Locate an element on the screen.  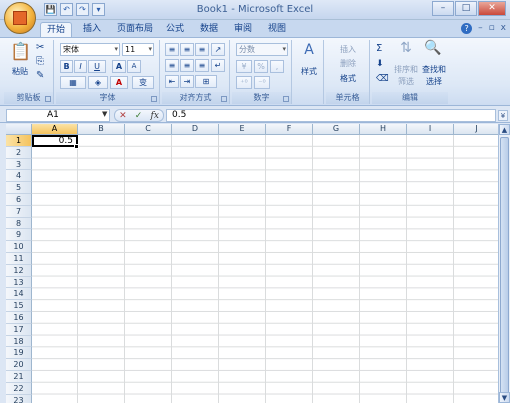
scroll-up-icon: ▲ is located at coordinates (504, 129).